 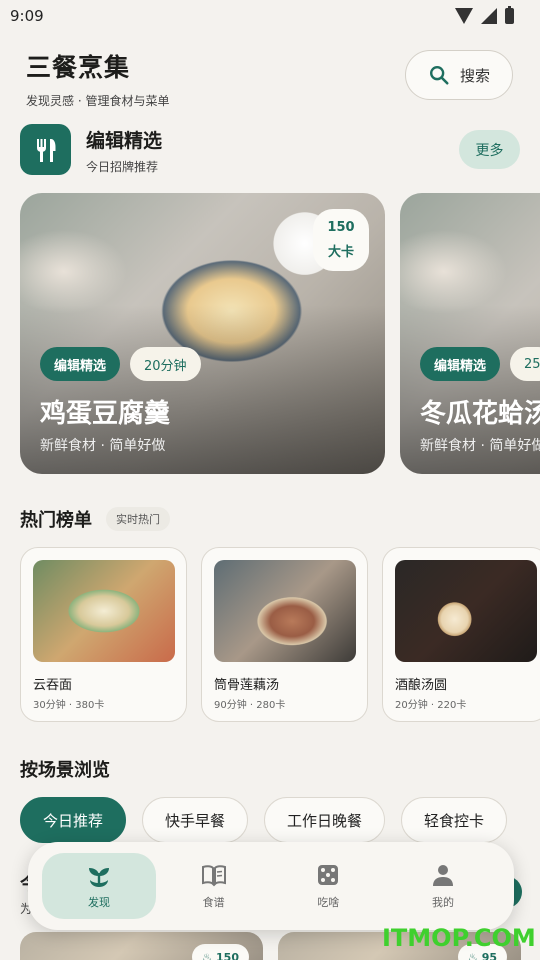 I want to click on hot-list-header: 热门榜单 实时热门, so click(x=95, y=519).